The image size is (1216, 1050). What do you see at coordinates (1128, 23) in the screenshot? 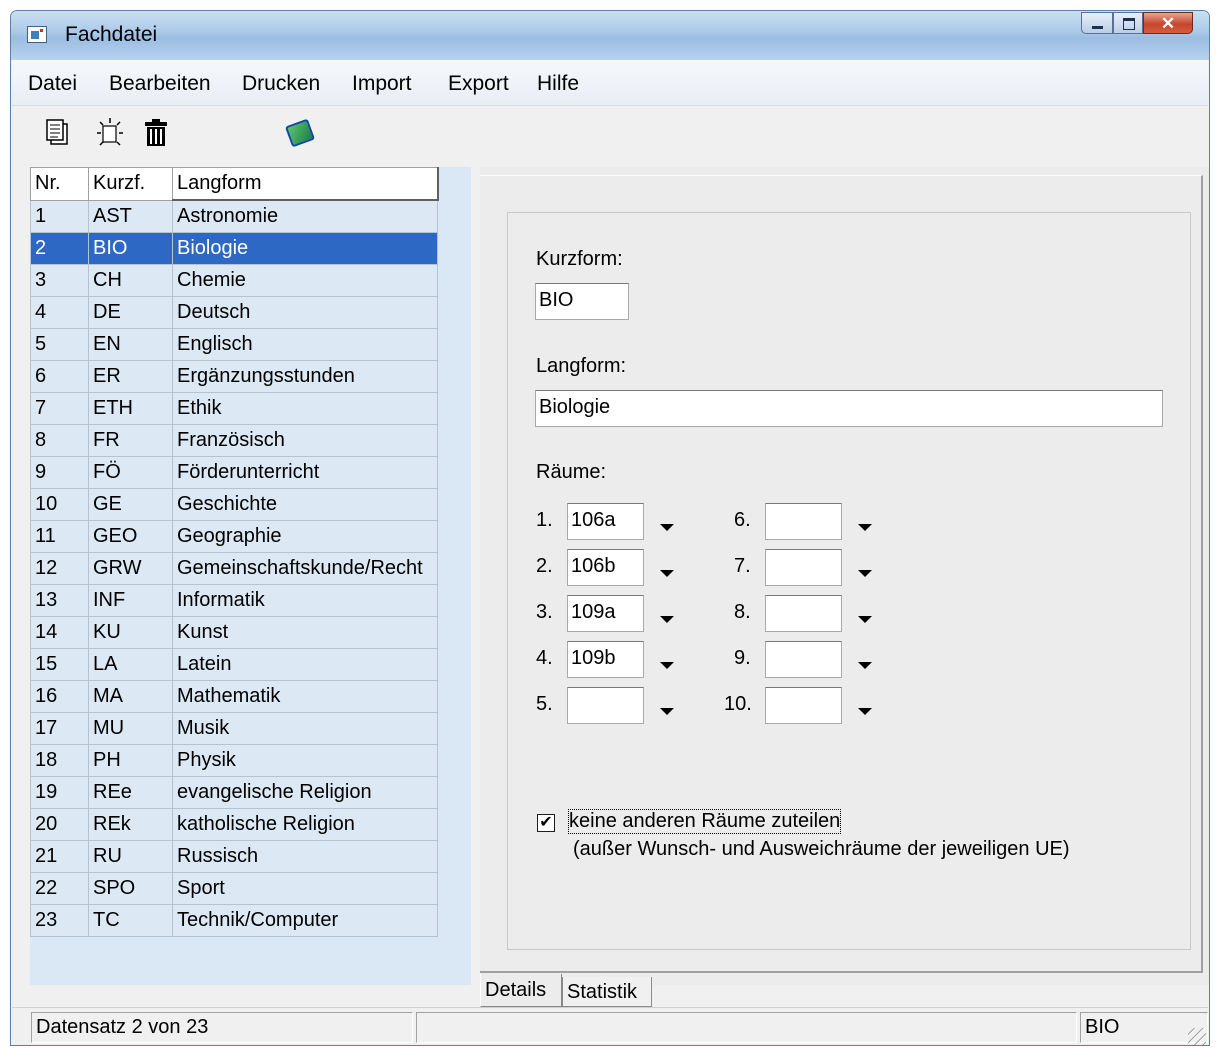
I see `maximize-button` at bounding box center [1128, 23].